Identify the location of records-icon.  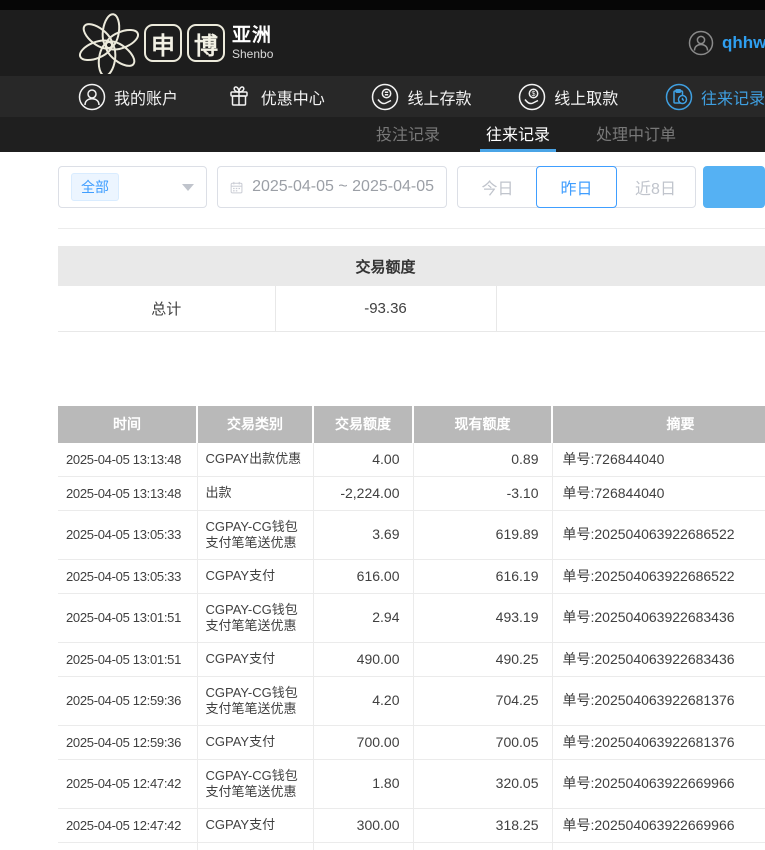
(679, 96).